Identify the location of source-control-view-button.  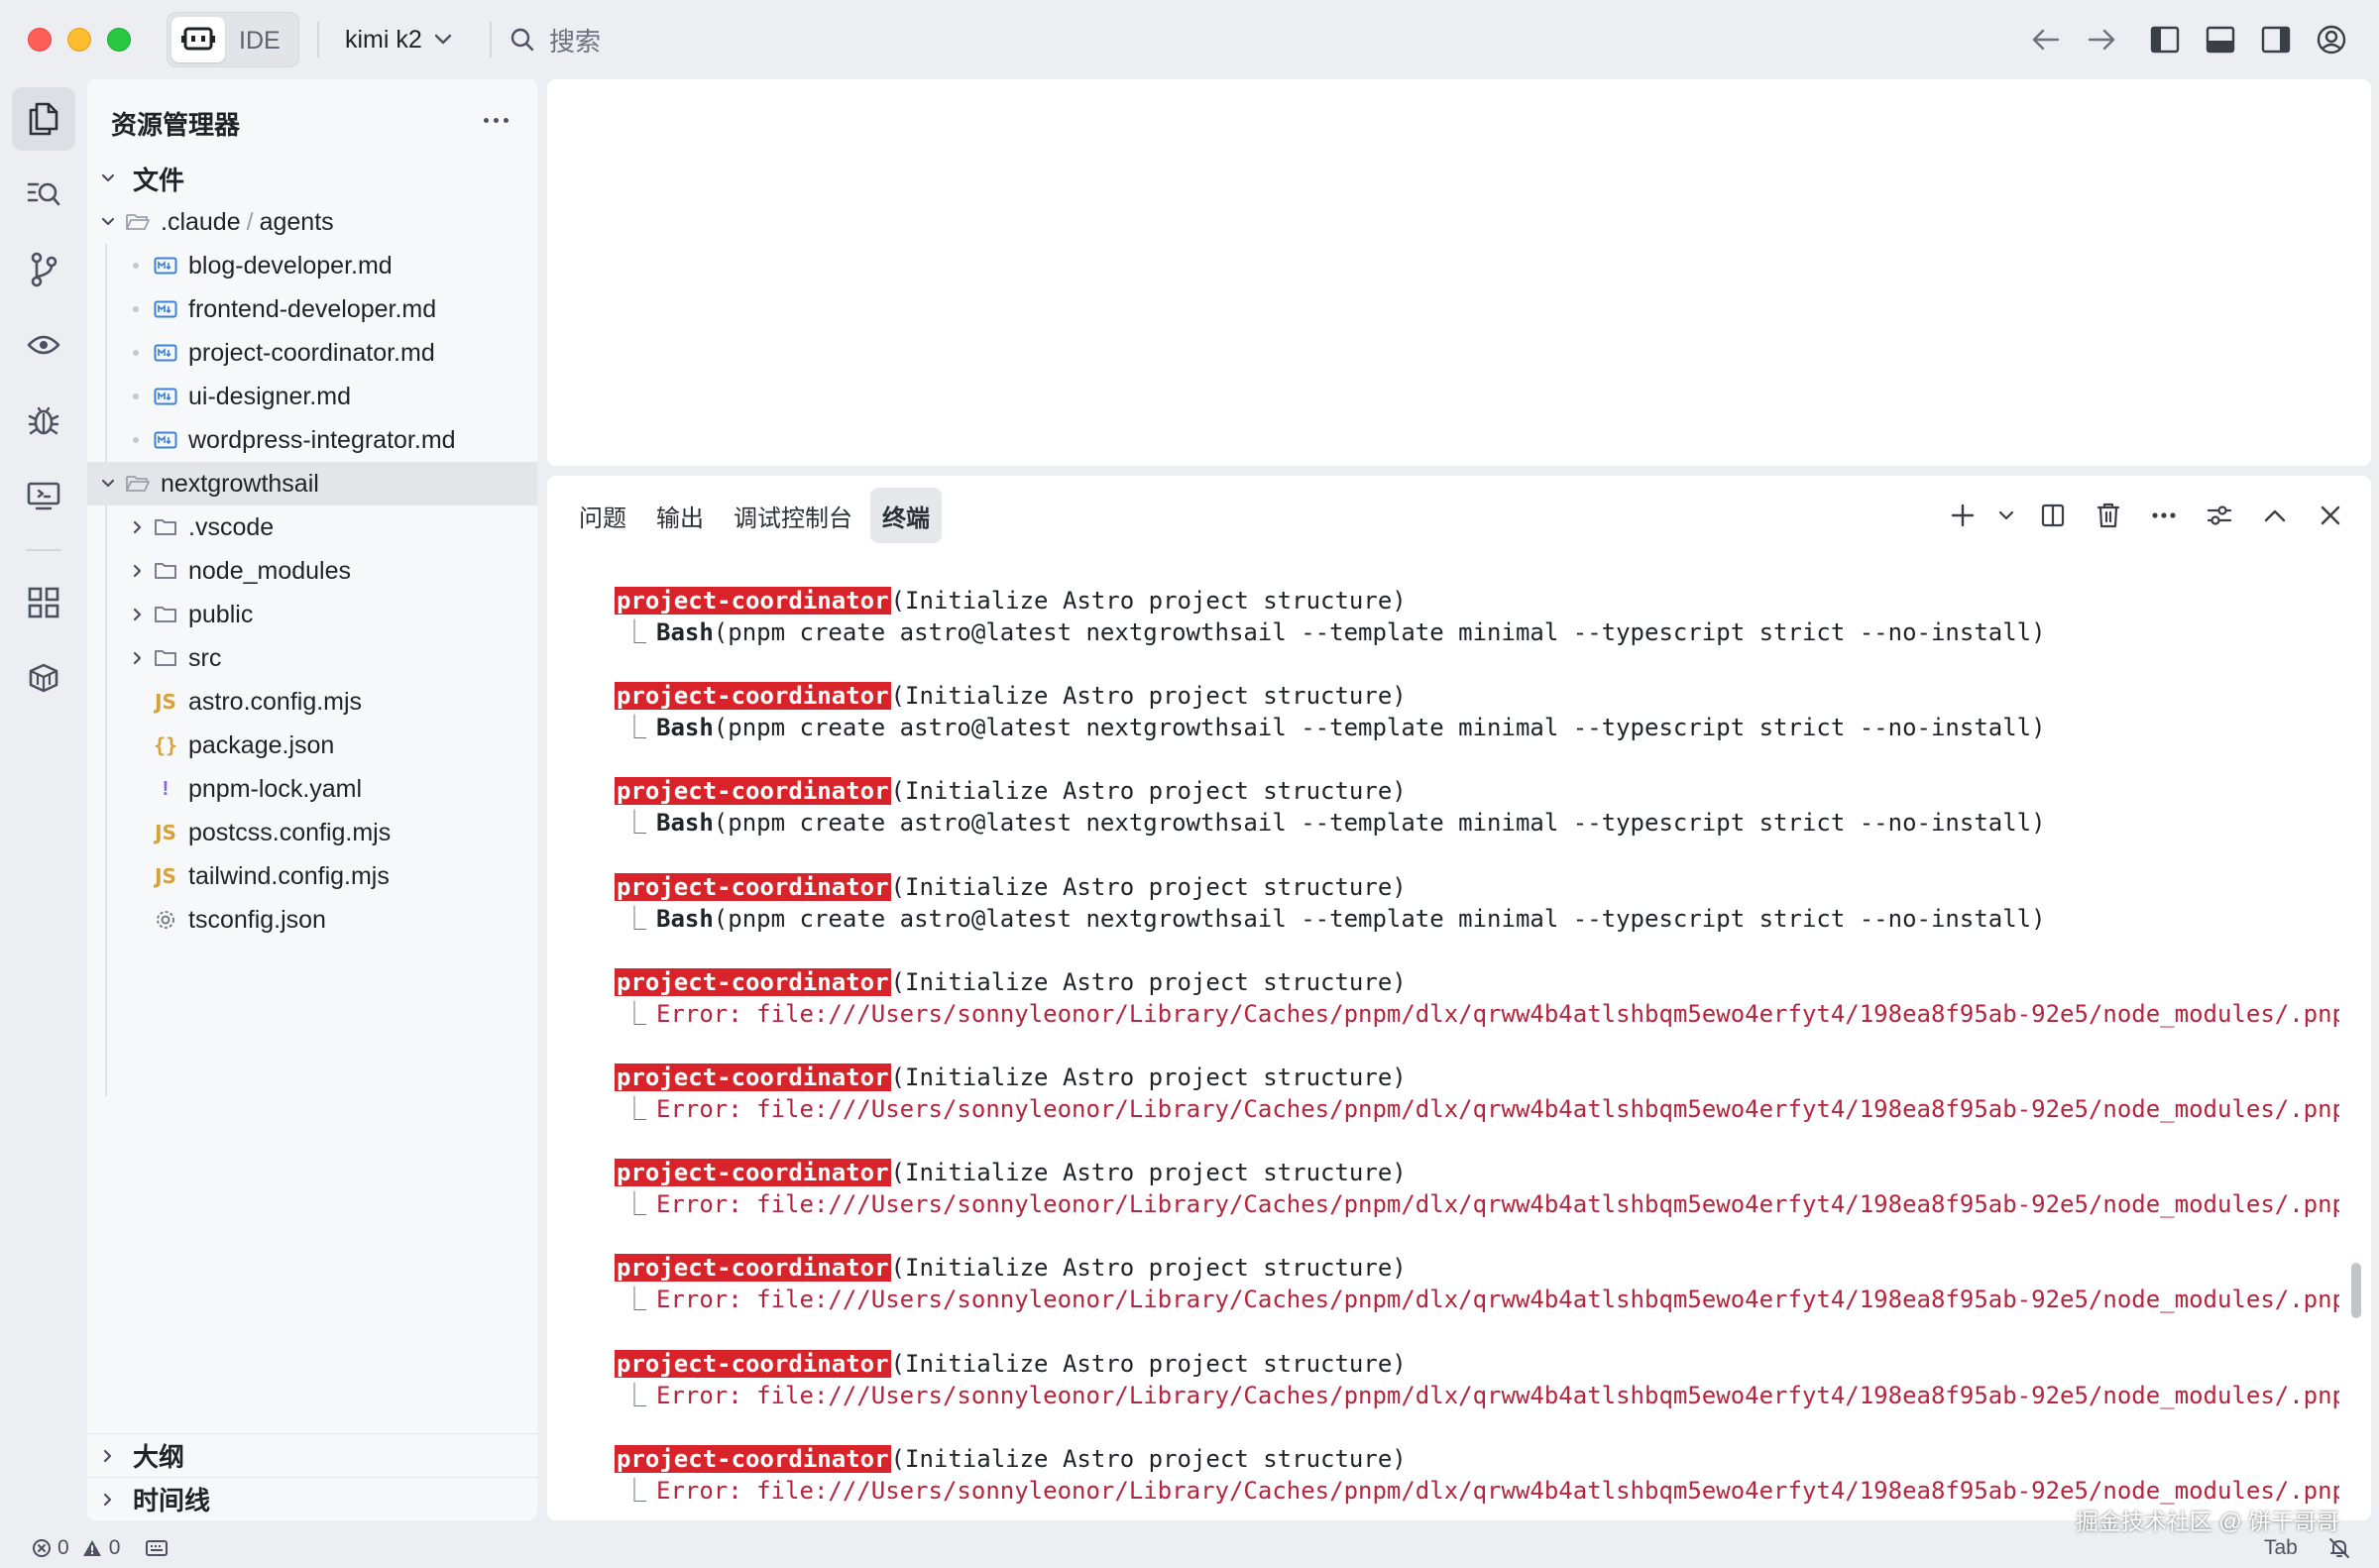
(43, 269).